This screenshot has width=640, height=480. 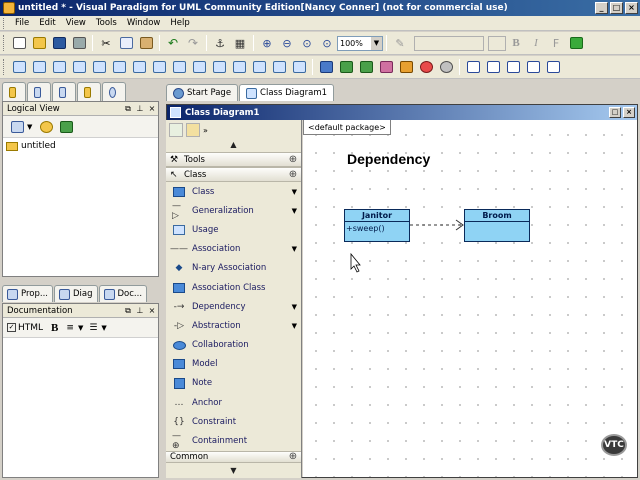 What do you see at coordinates (233, 191) in the screenshot?
I see `palette-item-class: Class ▼` at bounding box center [233, 191].